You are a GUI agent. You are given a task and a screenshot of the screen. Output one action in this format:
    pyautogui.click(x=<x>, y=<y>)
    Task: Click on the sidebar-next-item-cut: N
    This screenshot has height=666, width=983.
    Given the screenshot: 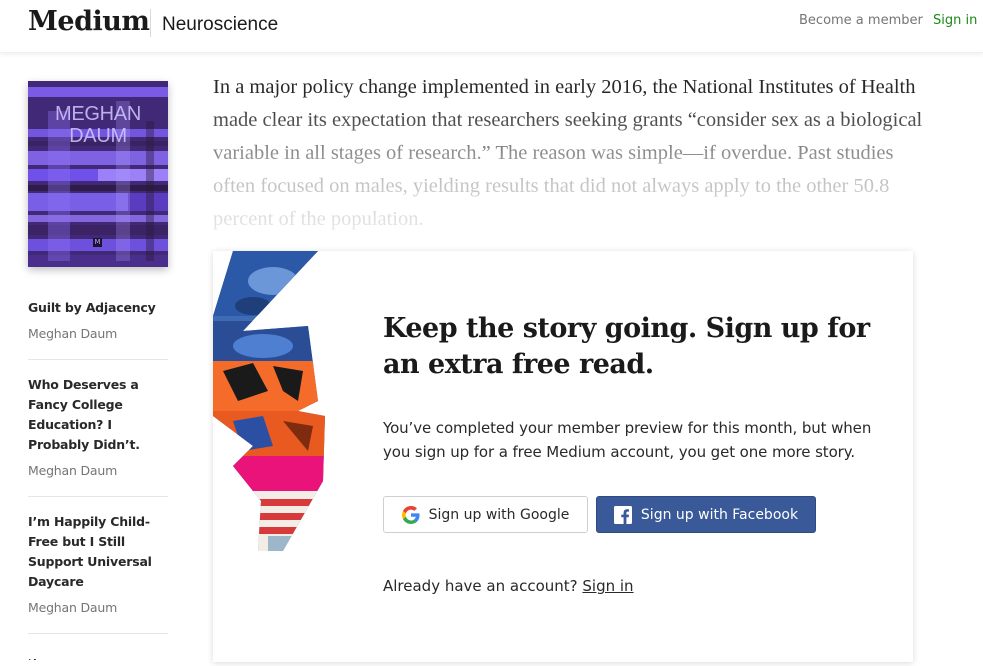 What is the action you would take?
    pyautogui.click(x=40, y=662)
    